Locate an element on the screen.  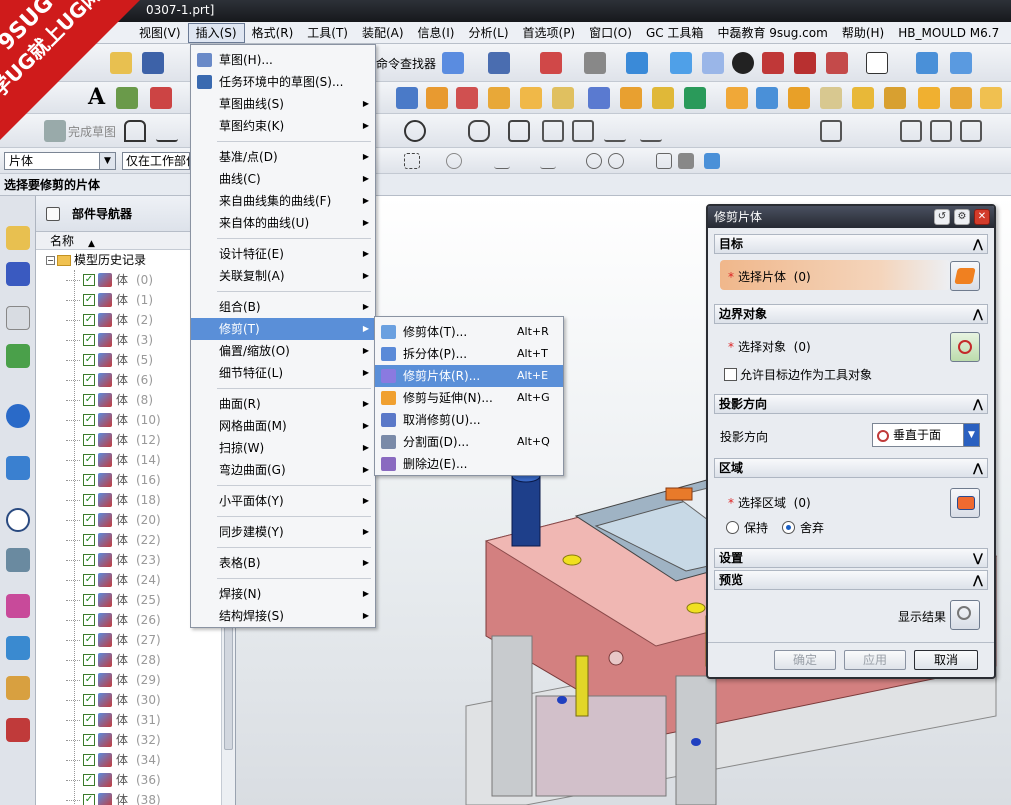
red-cube-2-icon is located at coordinates (805, 63).